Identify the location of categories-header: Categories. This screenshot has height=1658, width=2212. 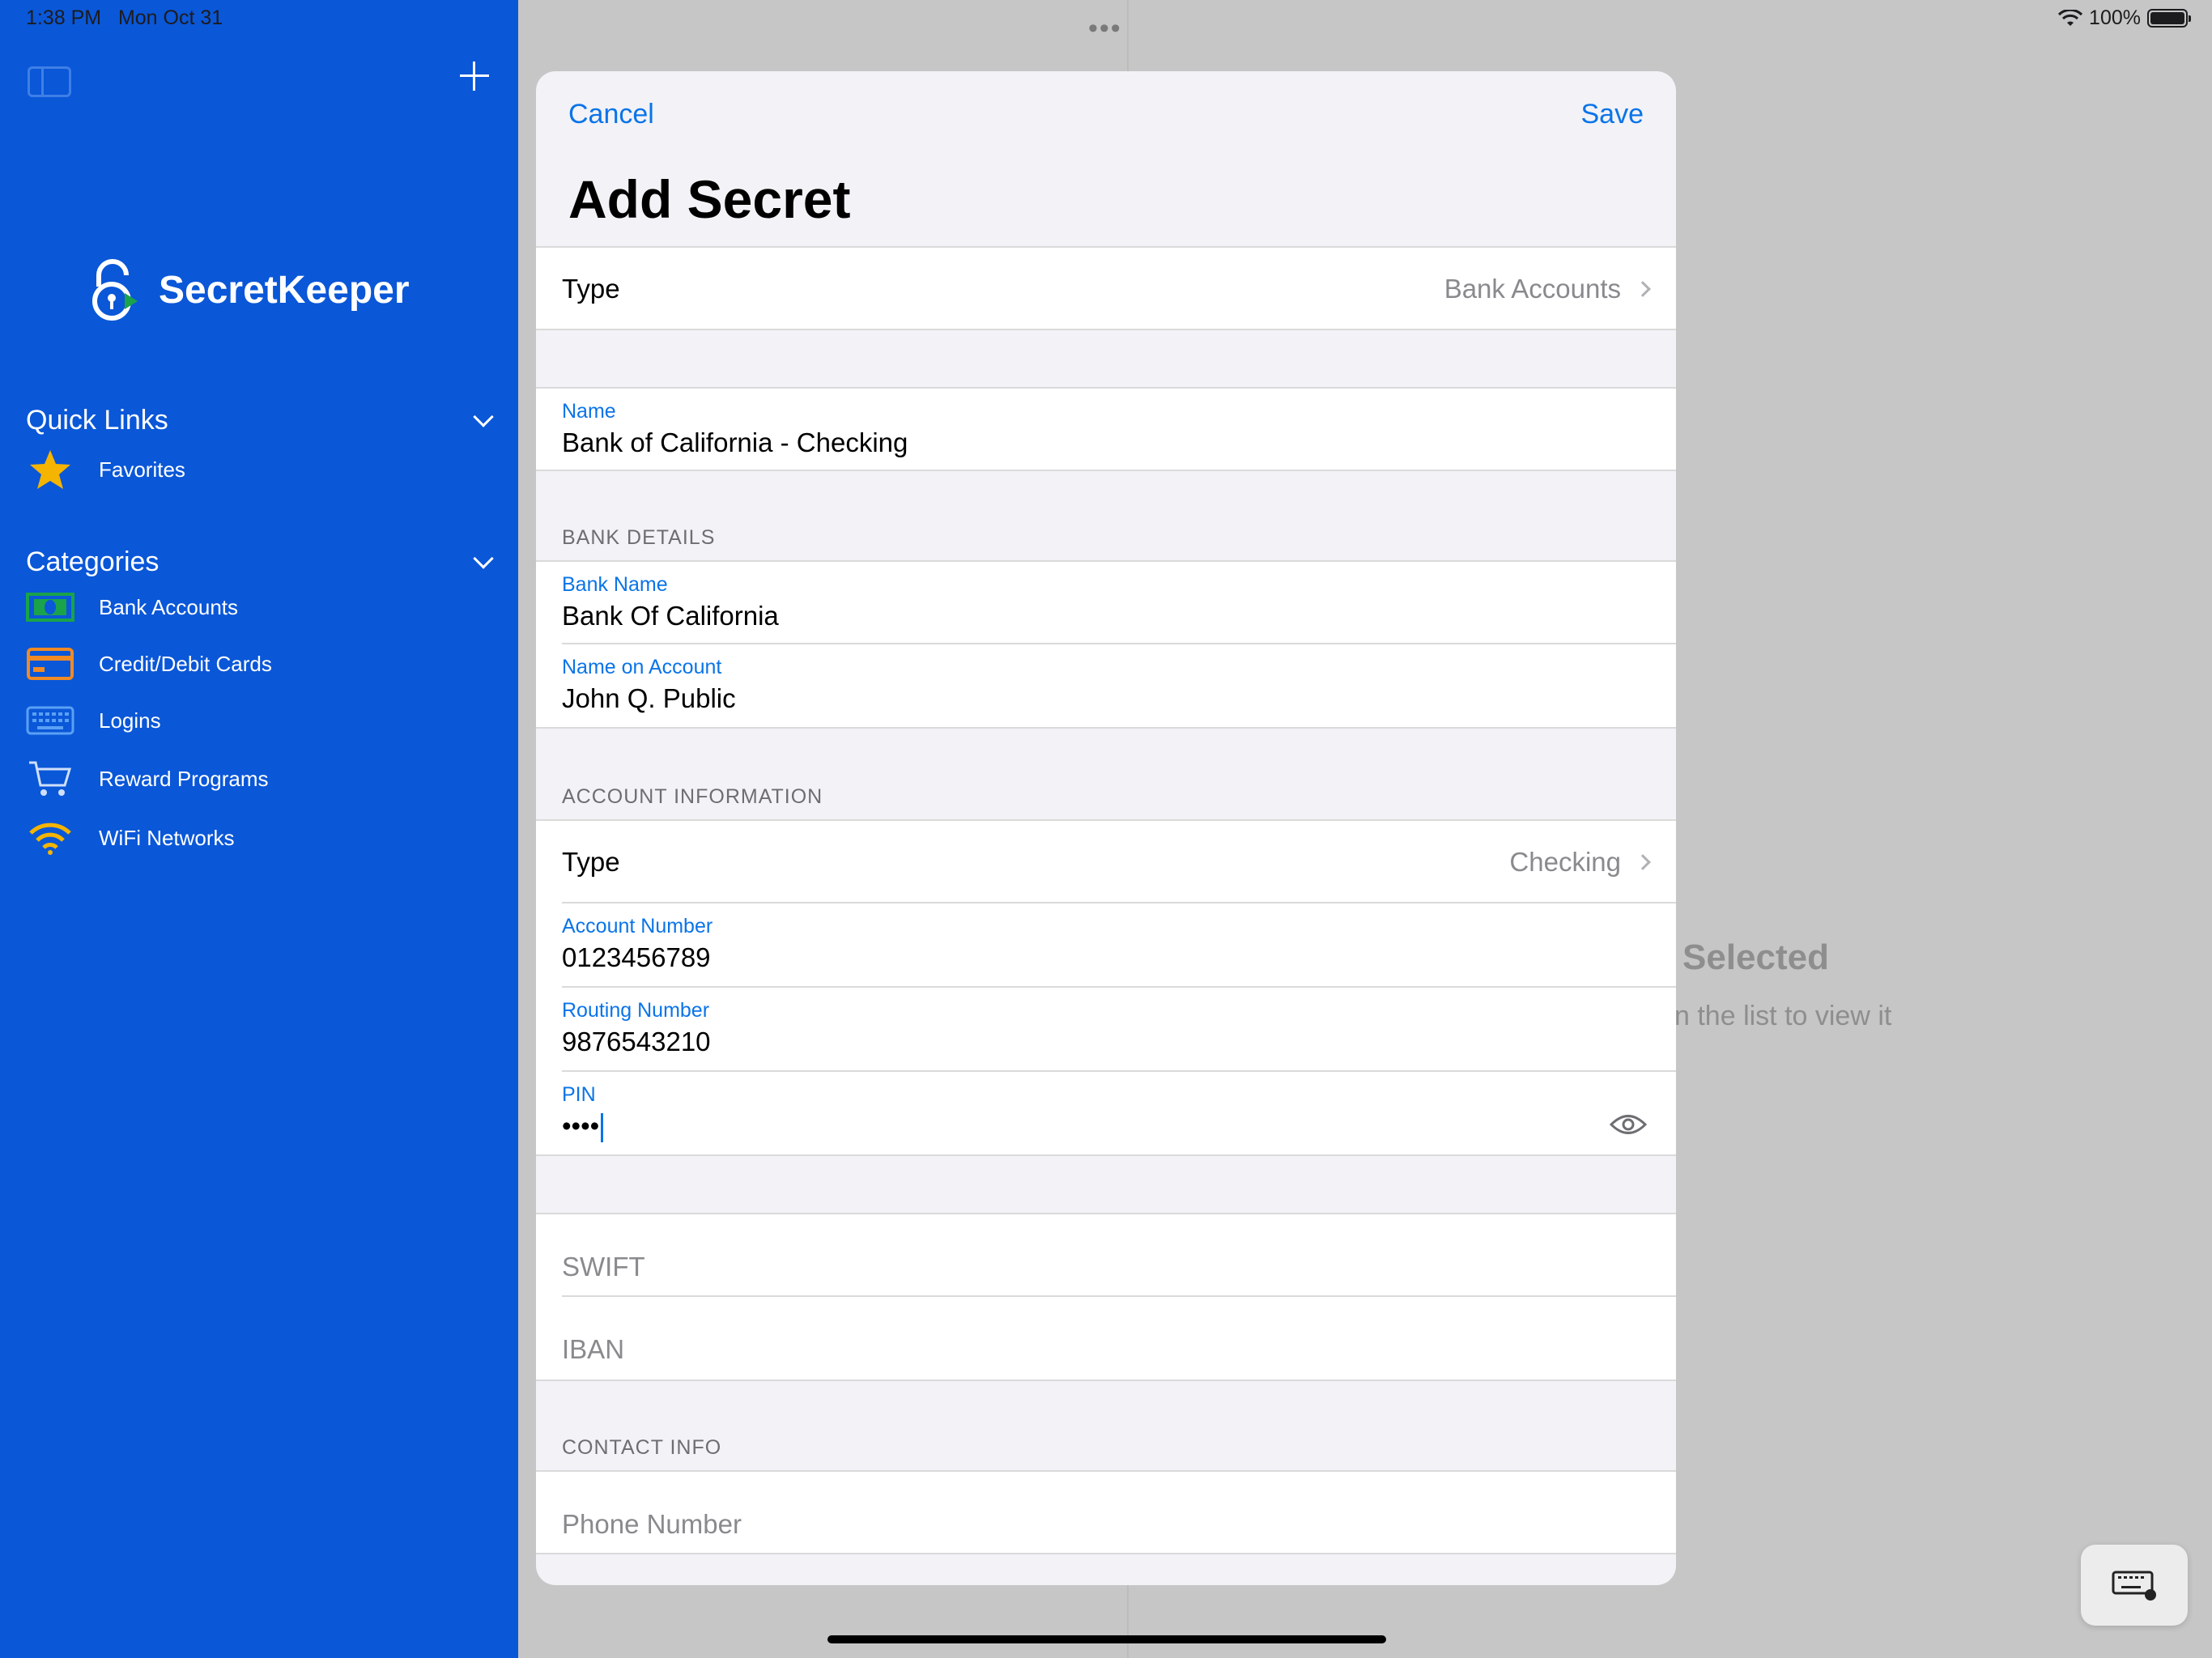
(261, 562).